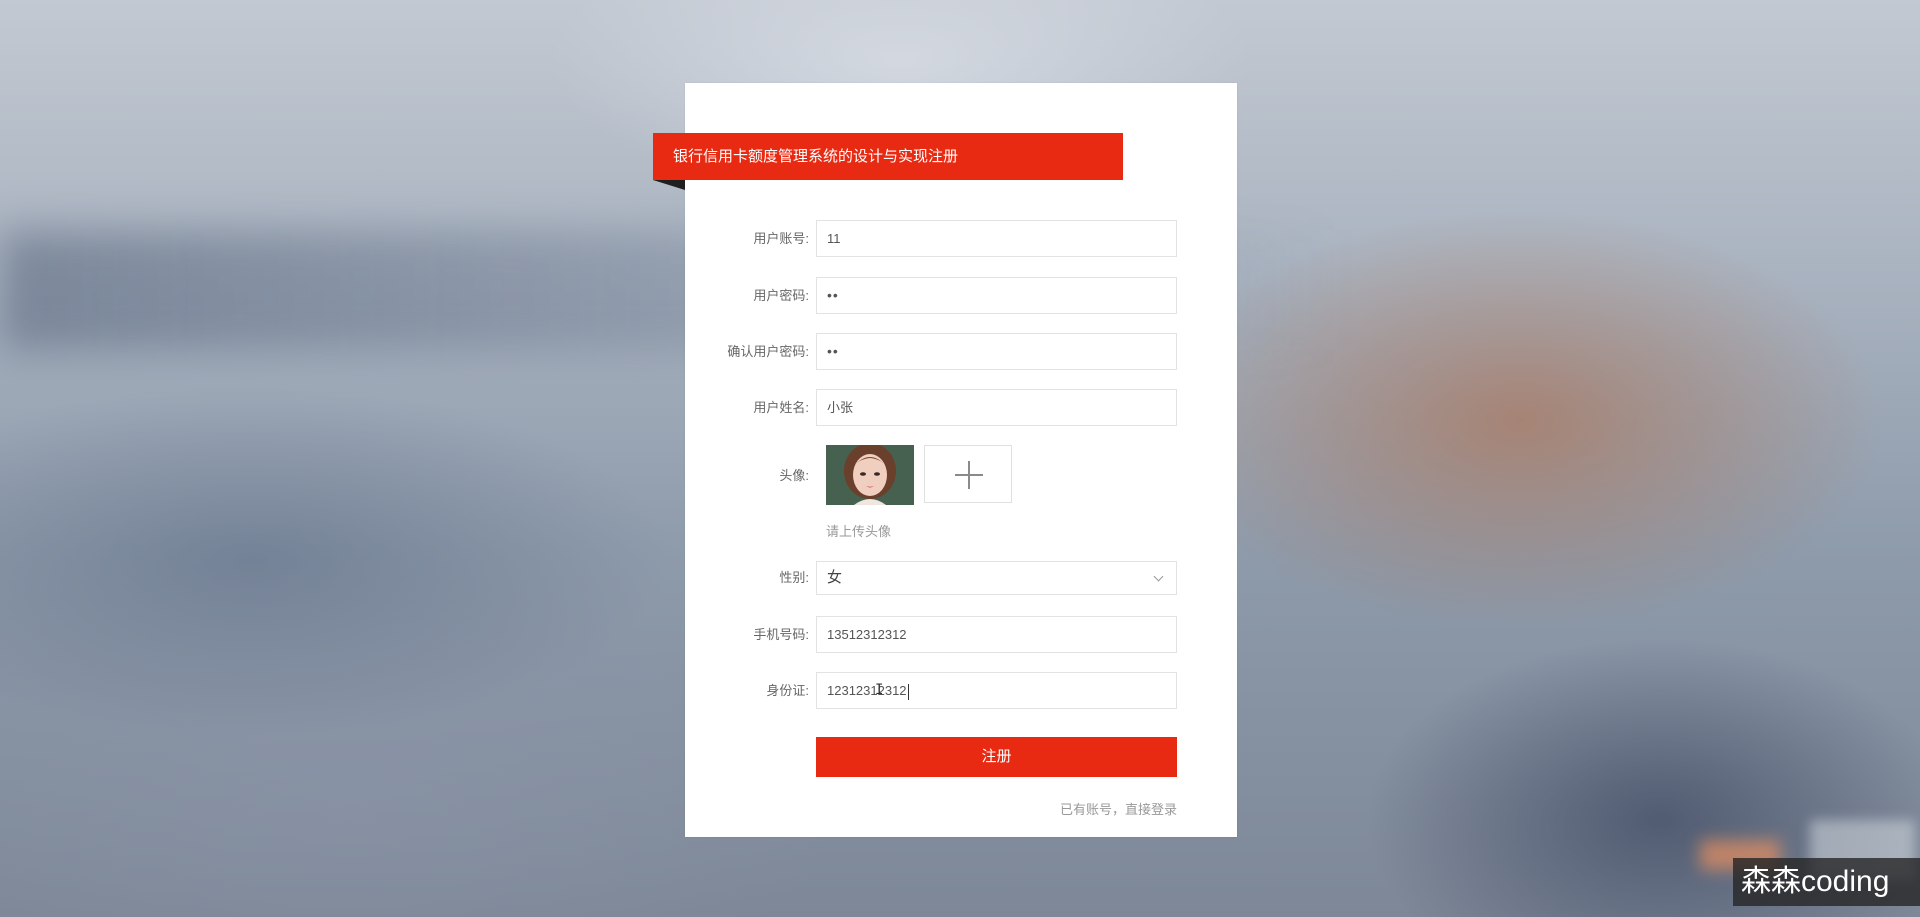 The image size is (1920, 917). I want to click on avatar-image, so click(870, 475).